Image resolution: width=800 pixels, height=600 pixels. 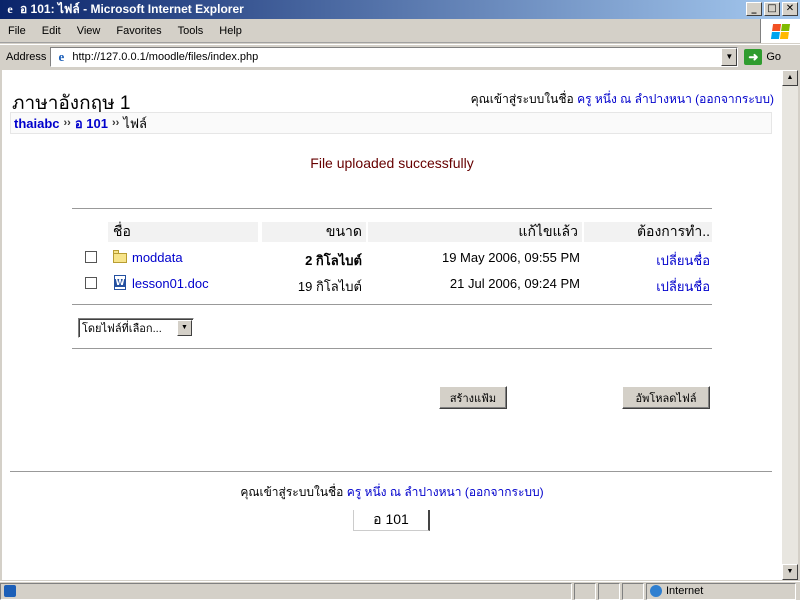 What do you see at coordinates (10, 591) in the screenshot?
I see `page-status-icon` at bounding box center [10, 591].